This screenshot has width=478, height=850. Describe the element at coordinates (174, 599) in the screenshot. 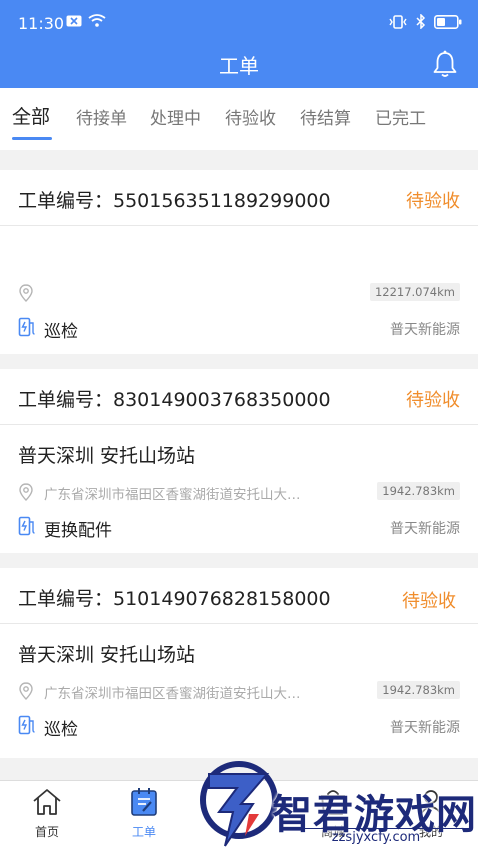

I see `work-order-number: 工单编号：510149076828158000` at that location.